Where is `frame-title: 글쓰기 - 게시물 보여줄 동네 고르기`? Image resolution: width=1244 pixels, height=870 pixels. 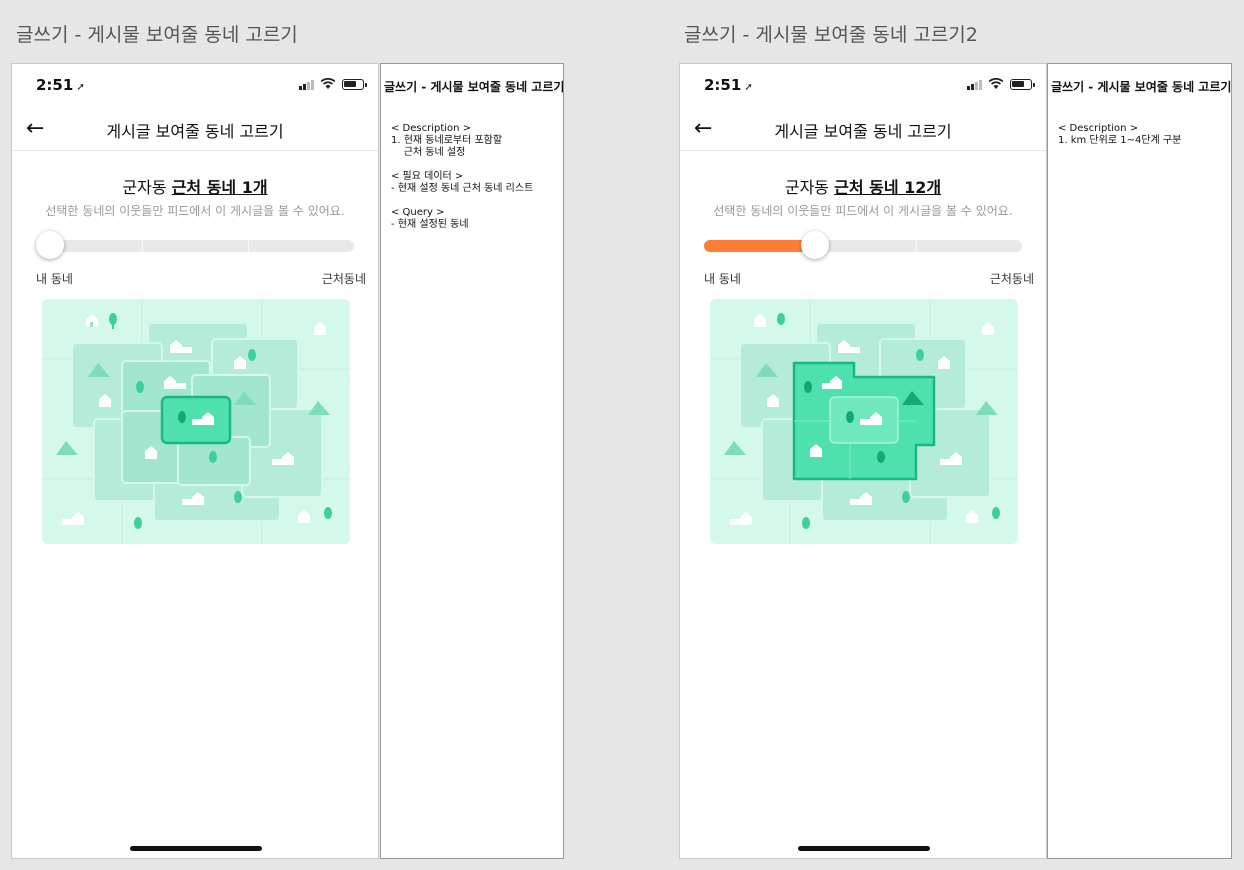 frame-title: 글쓰기 - 게시물 보여줄 동네 고르기 is located at coordinates (157, 35).